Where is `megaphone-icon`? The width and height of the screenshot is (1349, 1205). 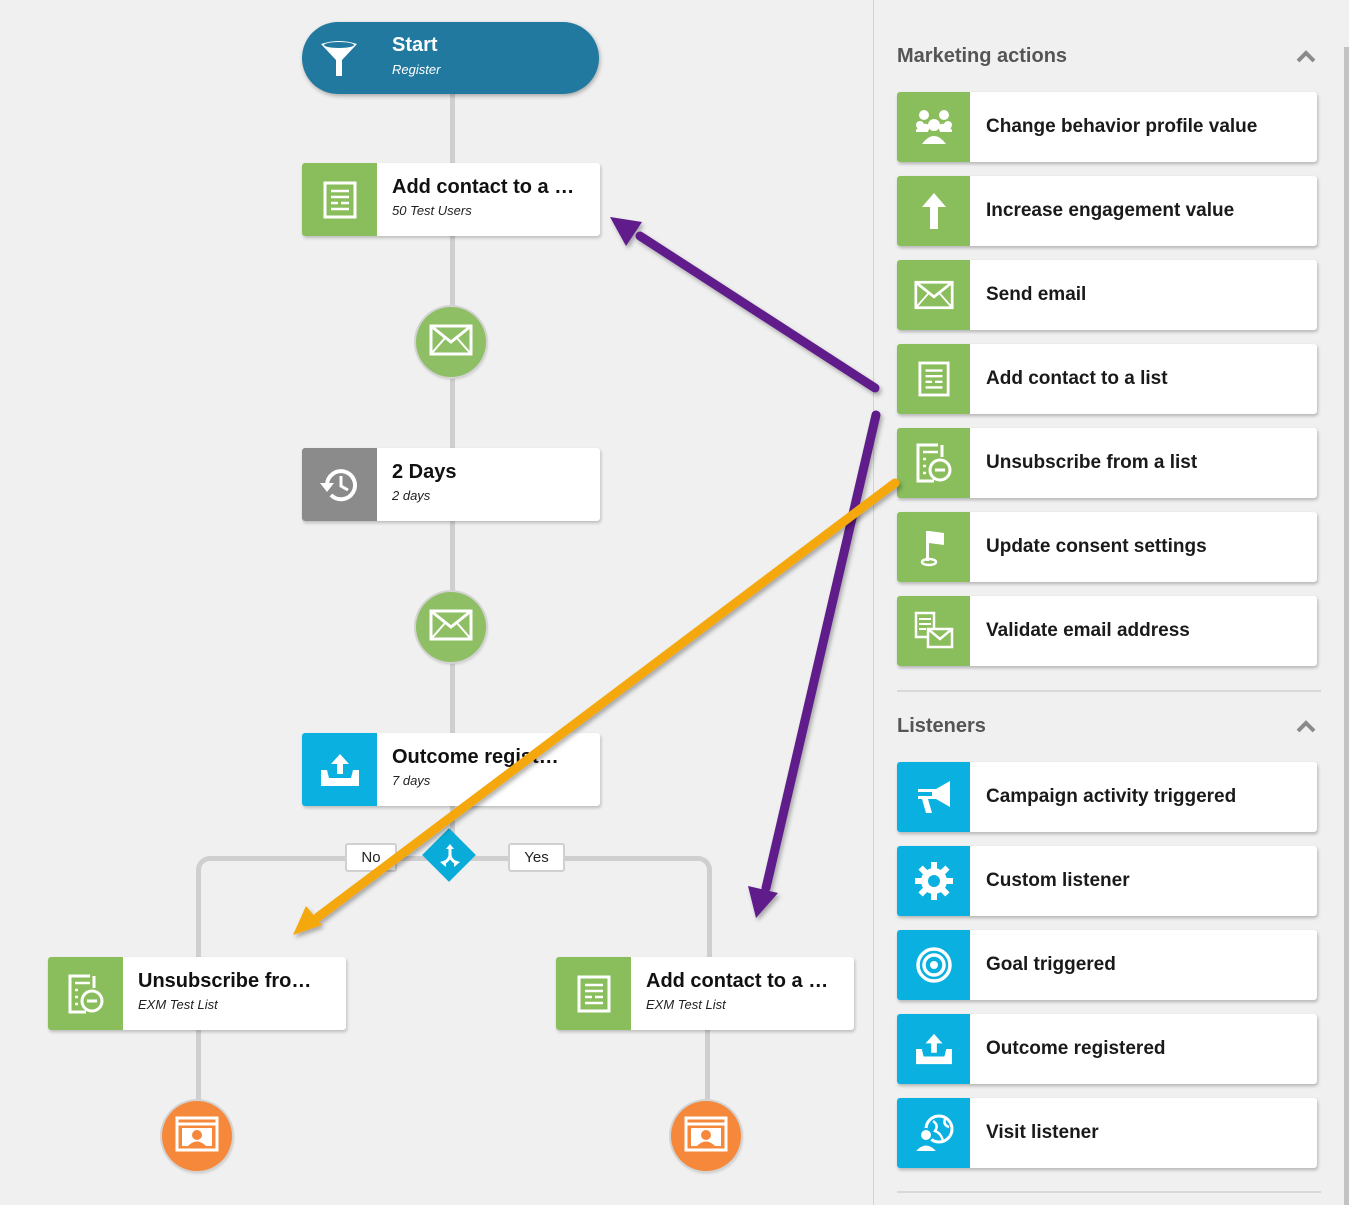
megaphone-icon is located at coordinates (933, 797).